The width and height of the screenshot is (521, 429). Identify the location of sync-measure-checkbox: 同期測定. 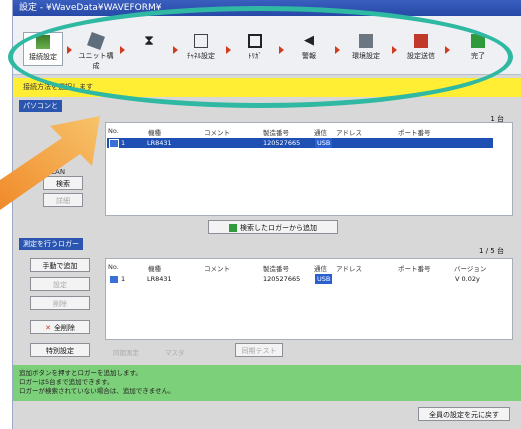
(126, 352).